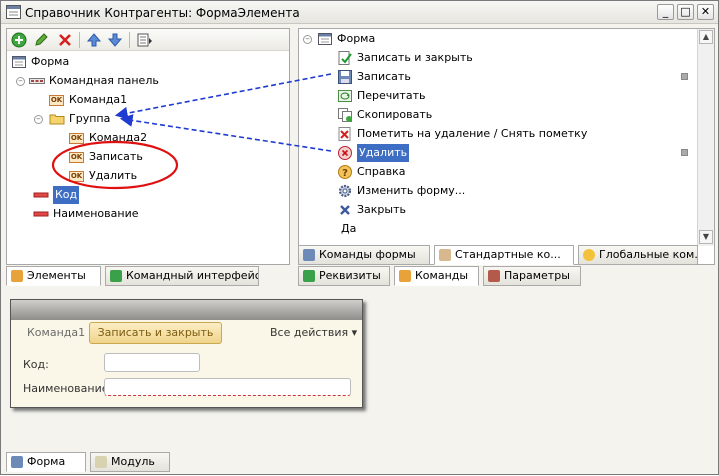  I want to click on annotation-arrow, so click(223, 96).